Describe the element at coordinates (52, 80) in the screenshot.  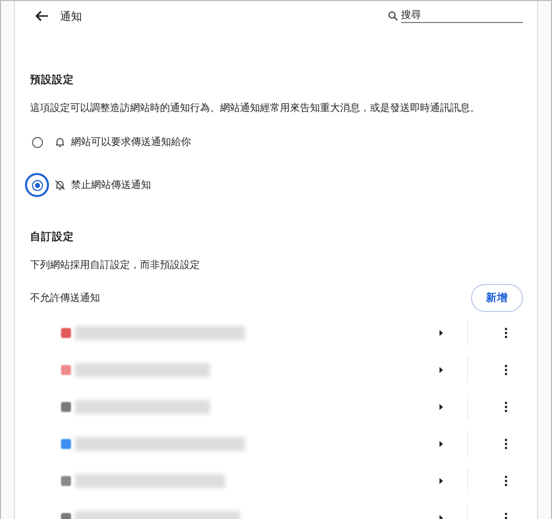
I see `section-heading: 預設設定` at that location.